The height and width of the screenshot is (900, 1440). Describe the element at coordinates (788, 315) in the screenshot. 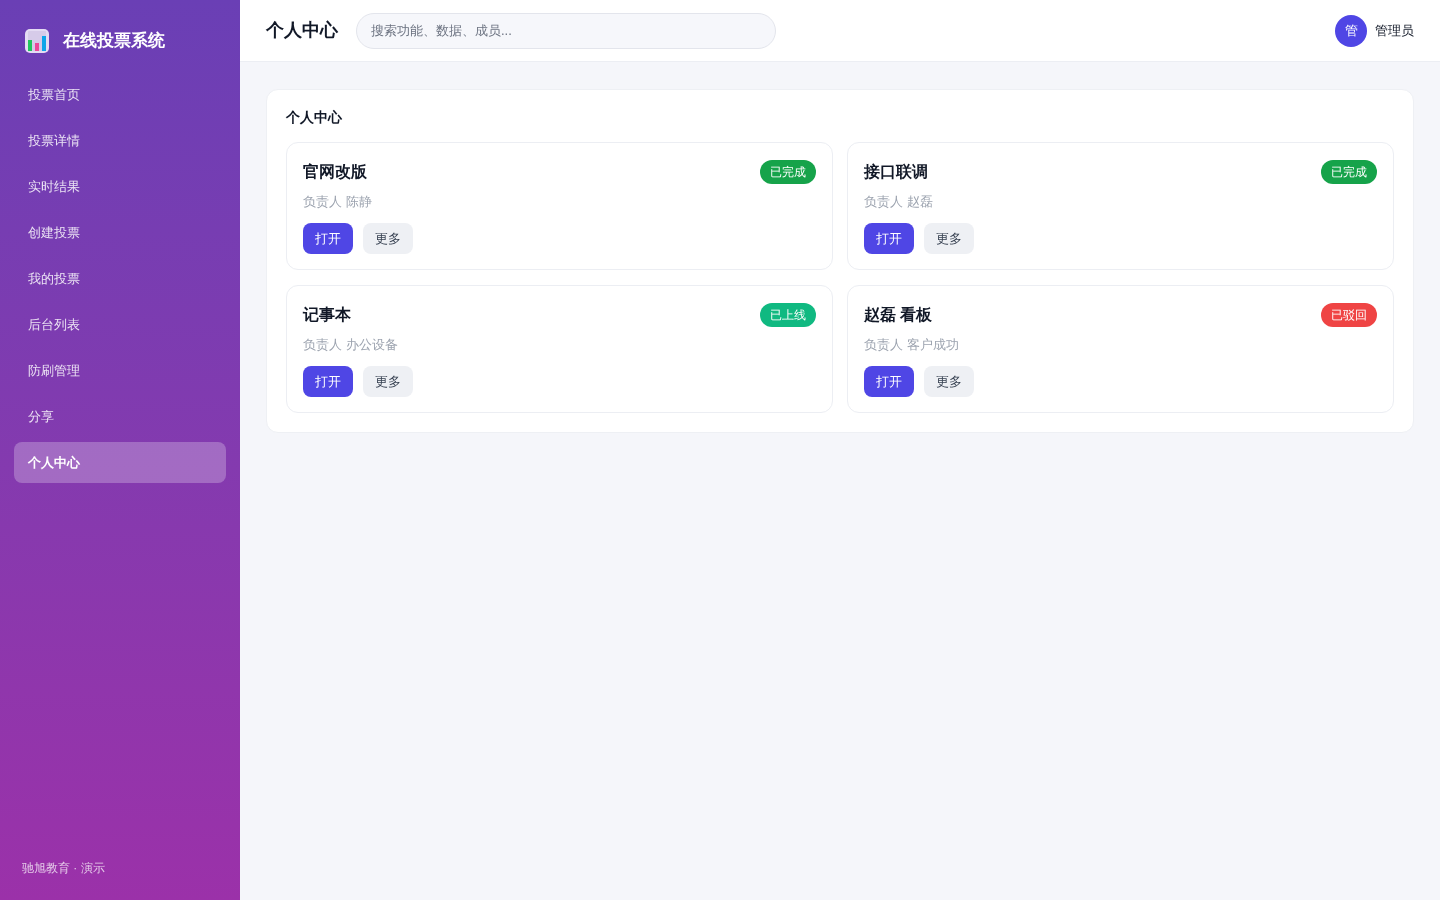

I see `status-badge: 已上线` at that location.